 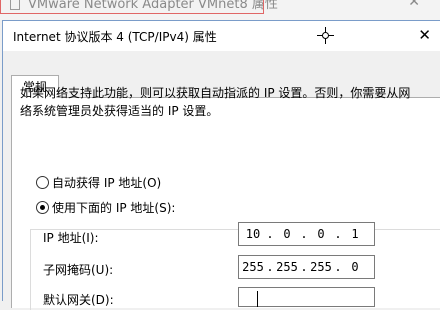 I want to click on subnet-mask-input: 255 . 255 . 255 . 0, so click(x=306, y=267).